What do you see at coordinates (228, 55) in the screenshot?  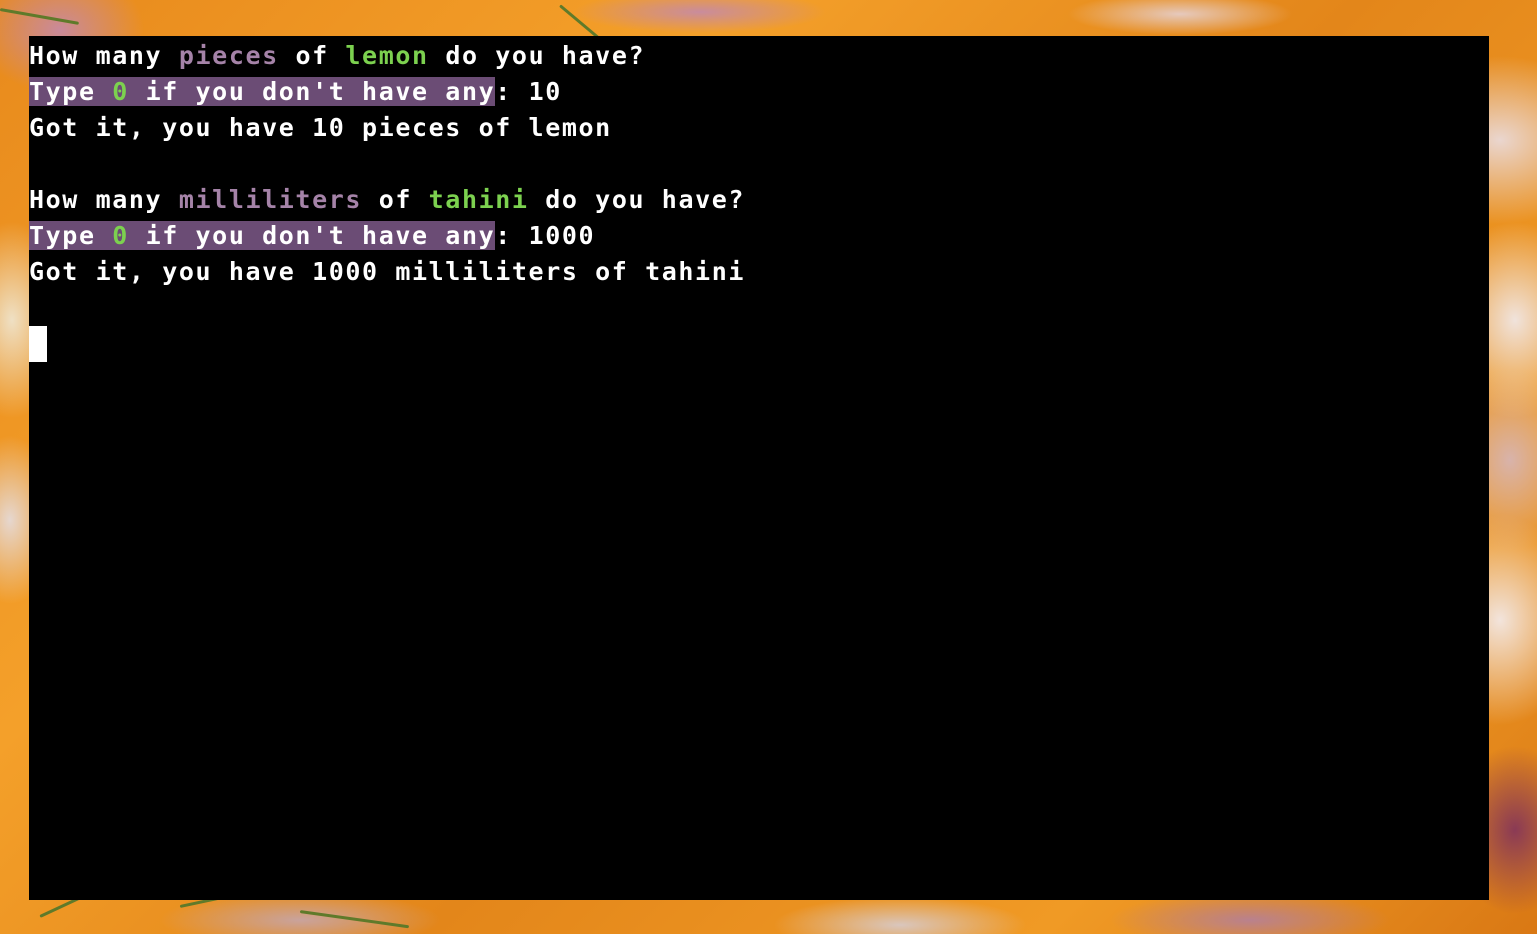 I see `unit-label: pieces` at bounding box center [228, 55].